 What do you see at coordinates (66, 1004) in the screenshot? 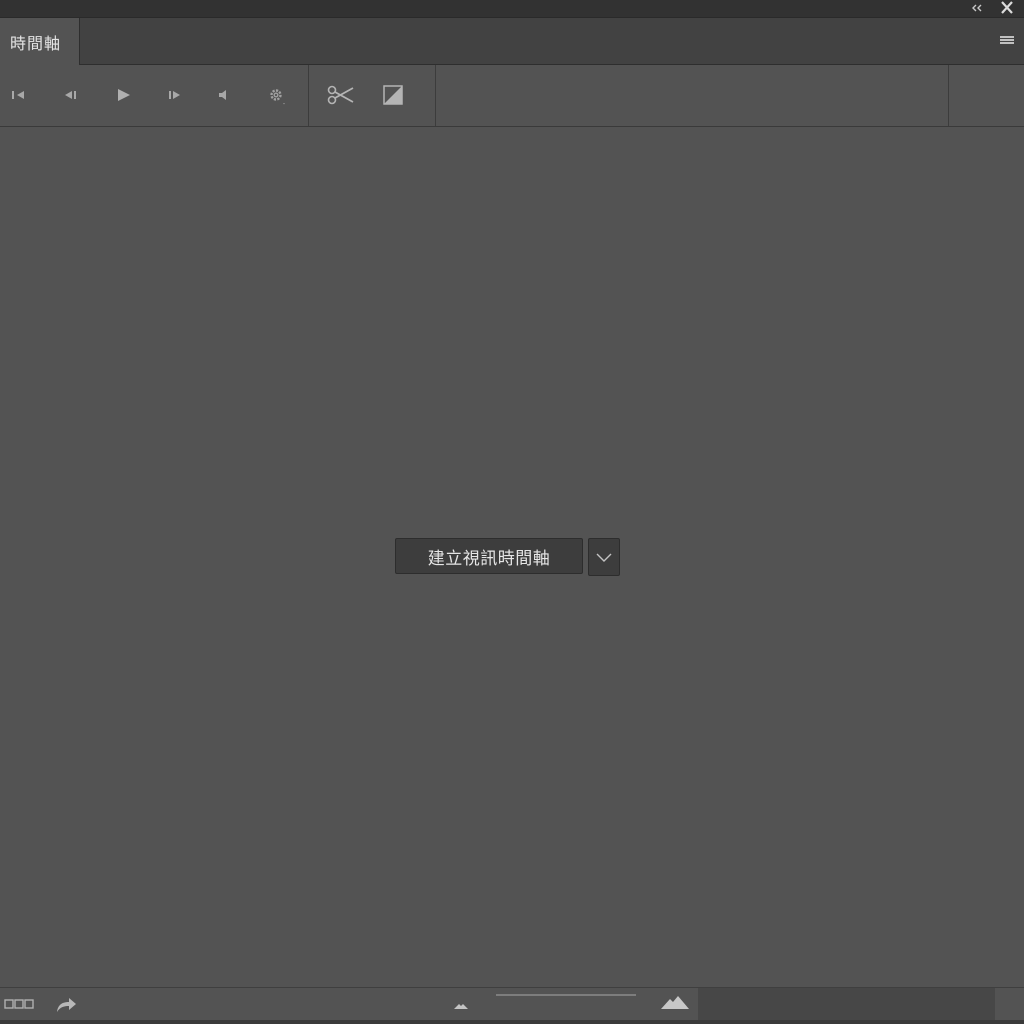
I see `convert-arrow-icon` at bounding box center [66, 1004].